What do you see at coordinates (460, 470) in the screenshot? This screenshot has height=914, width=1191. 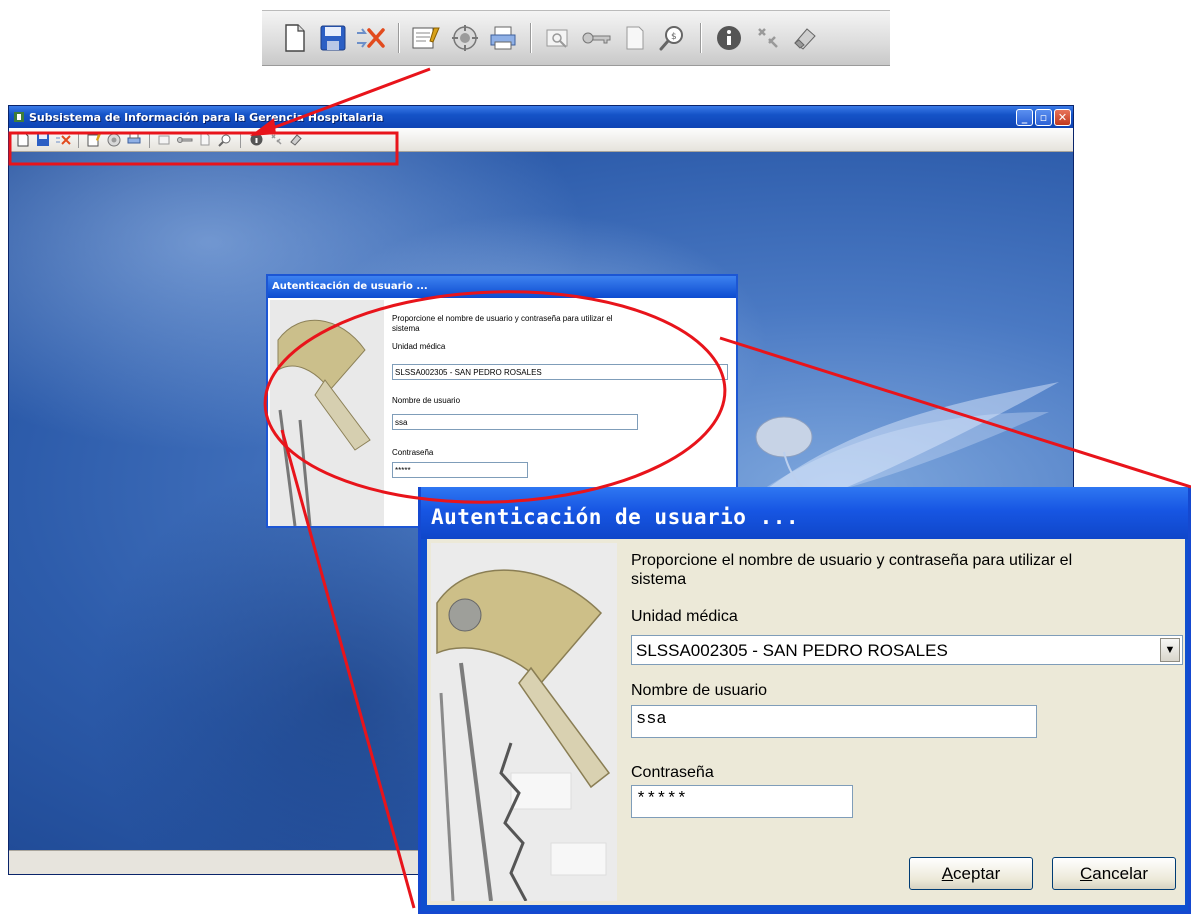 I see `small-password-field: *****` at bounding box center [460, 470].